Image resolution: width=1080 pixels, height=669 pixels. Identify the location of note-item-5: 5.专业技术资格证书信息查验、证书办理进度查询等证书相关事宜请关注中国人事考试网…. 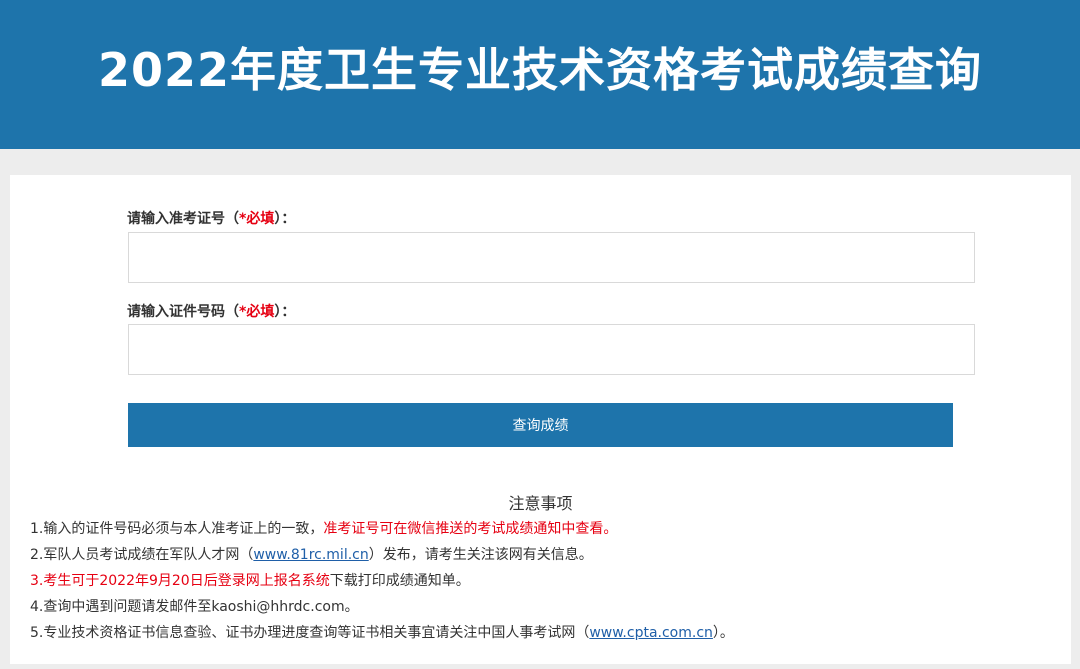
(545, 633).